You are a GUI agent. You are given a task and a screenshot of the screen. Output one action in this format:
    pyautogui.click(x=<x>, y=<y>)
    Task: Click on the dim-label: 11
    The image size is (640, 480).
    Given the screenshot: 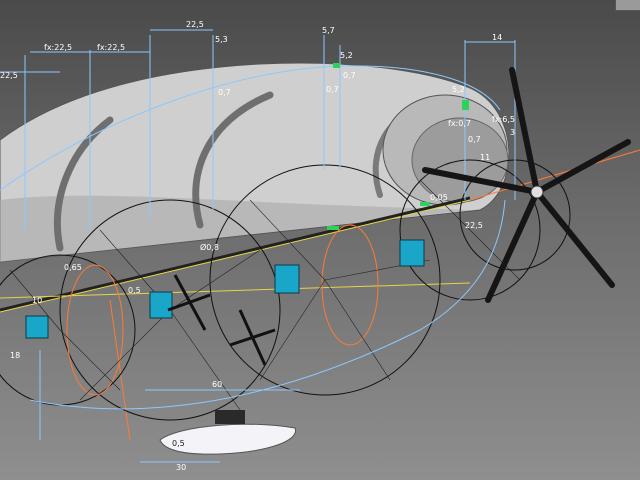 What is the action you would take?
    pyautogui.click(x=485, y=157)
    